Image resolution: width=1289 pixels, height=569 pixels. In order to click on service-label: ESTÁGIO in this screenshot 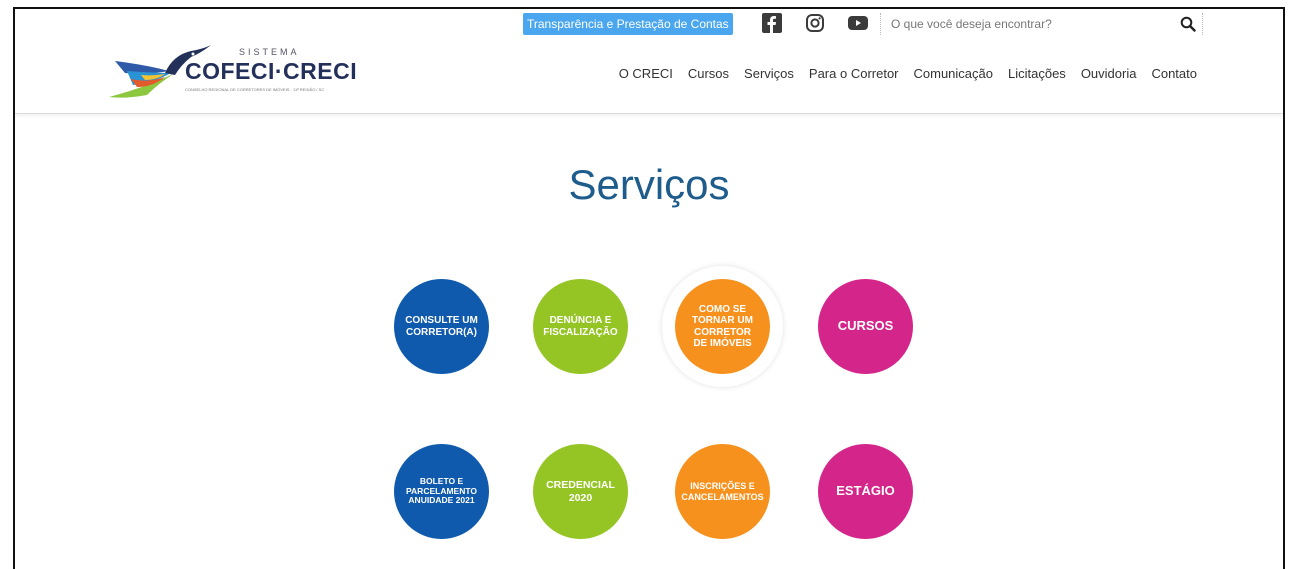, I will do `click(865, 491)`.